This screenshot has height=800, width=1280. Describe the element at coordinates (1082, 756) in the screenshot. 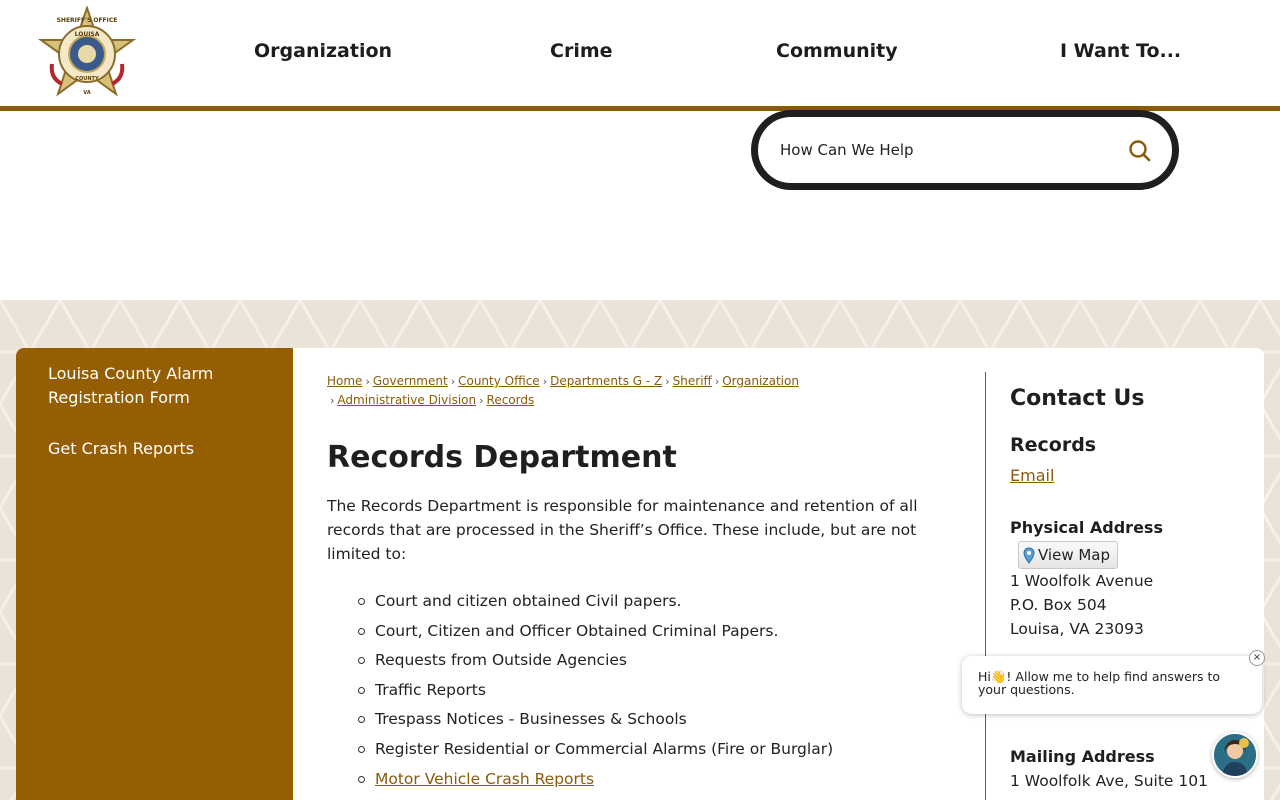

I see `mailing-address-label: Mailing Address` at that location.